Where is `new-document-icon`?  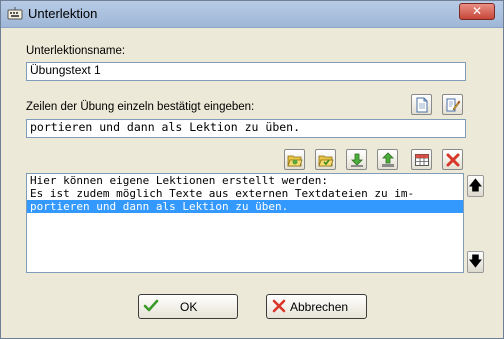
new-document-icon is located at coordinates (422, 105).